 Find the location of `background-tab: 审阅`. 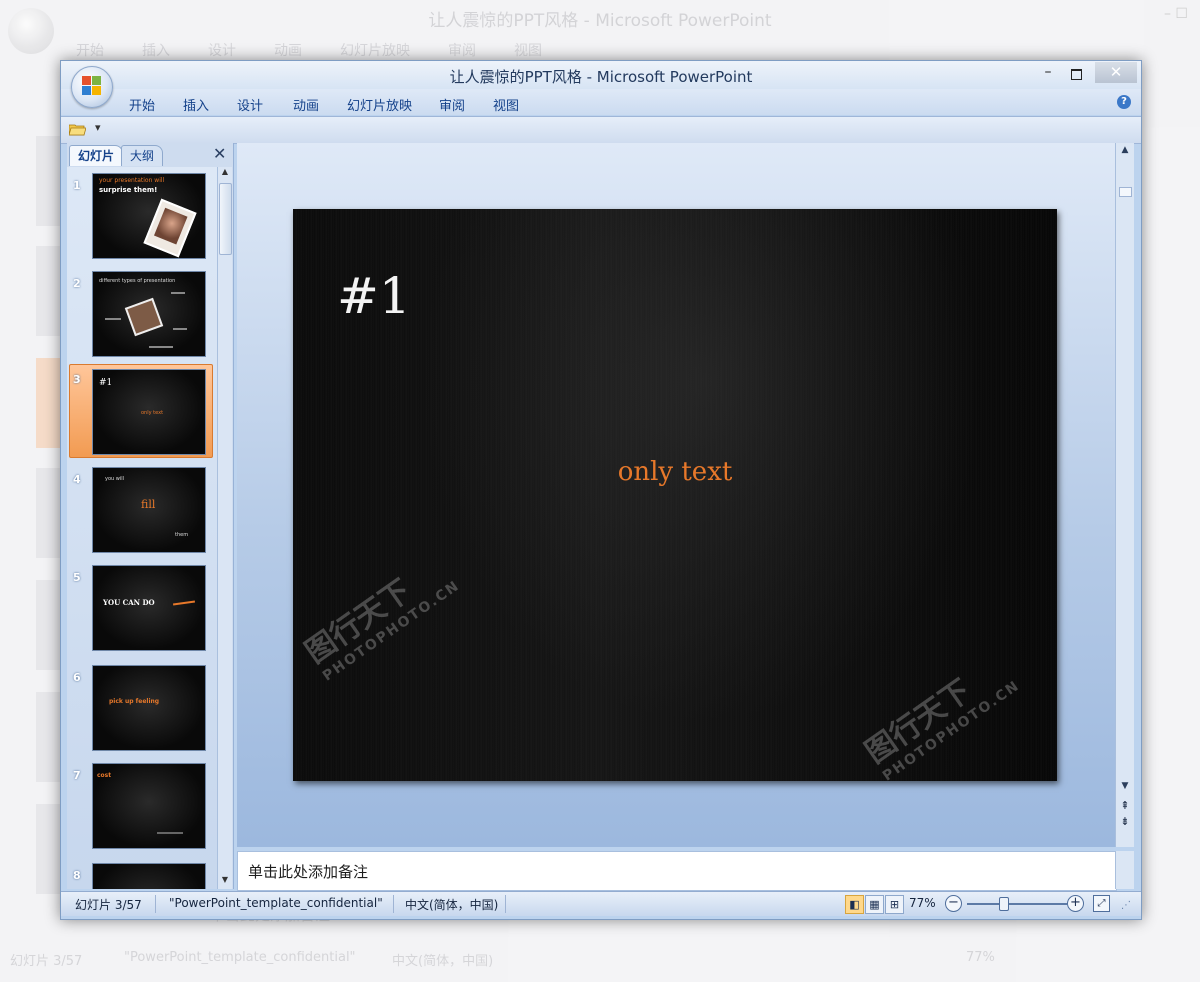

background-tab: 审阅 is located at coordinates (462, 51).